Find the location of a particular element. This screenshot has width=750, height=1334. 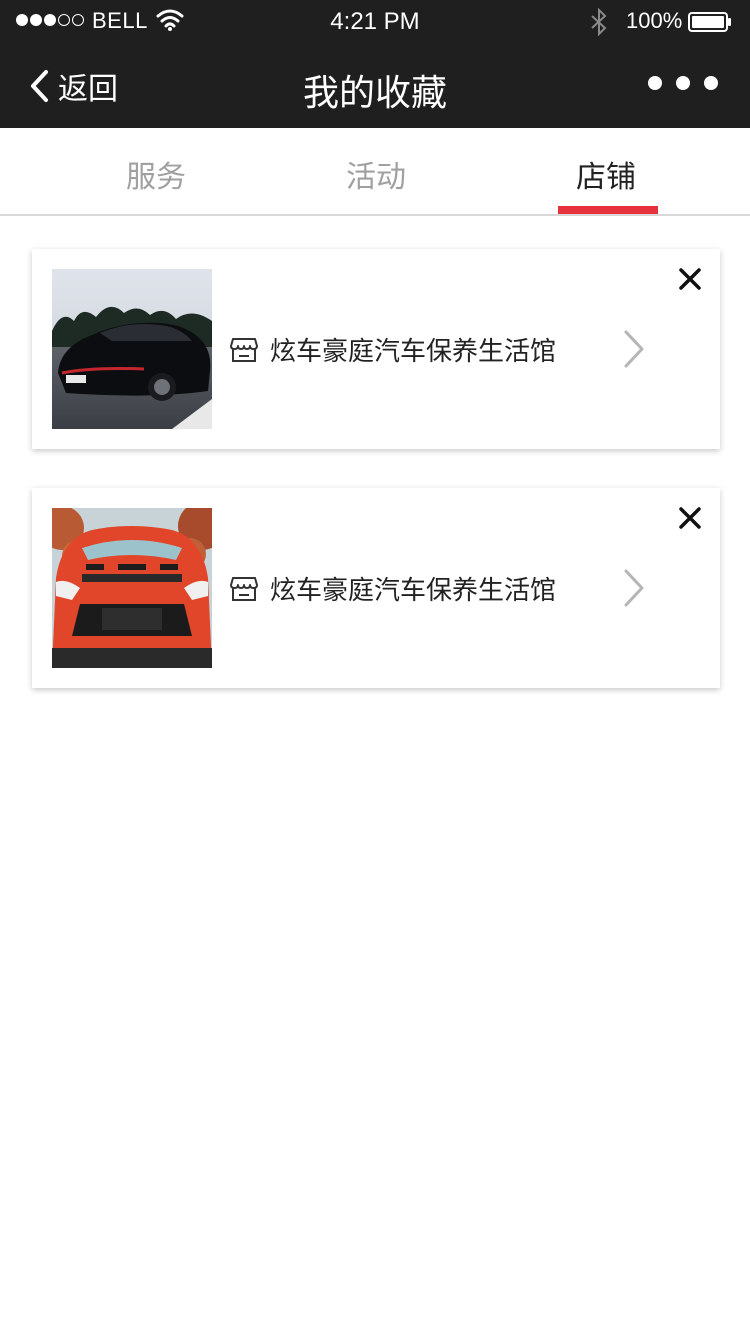

active-tab-indicator is located at coordinates (608, 210).